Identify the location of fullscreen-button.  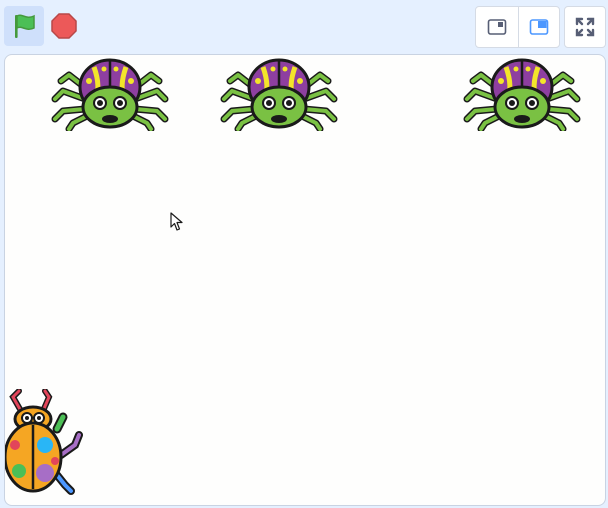
(585, 27).